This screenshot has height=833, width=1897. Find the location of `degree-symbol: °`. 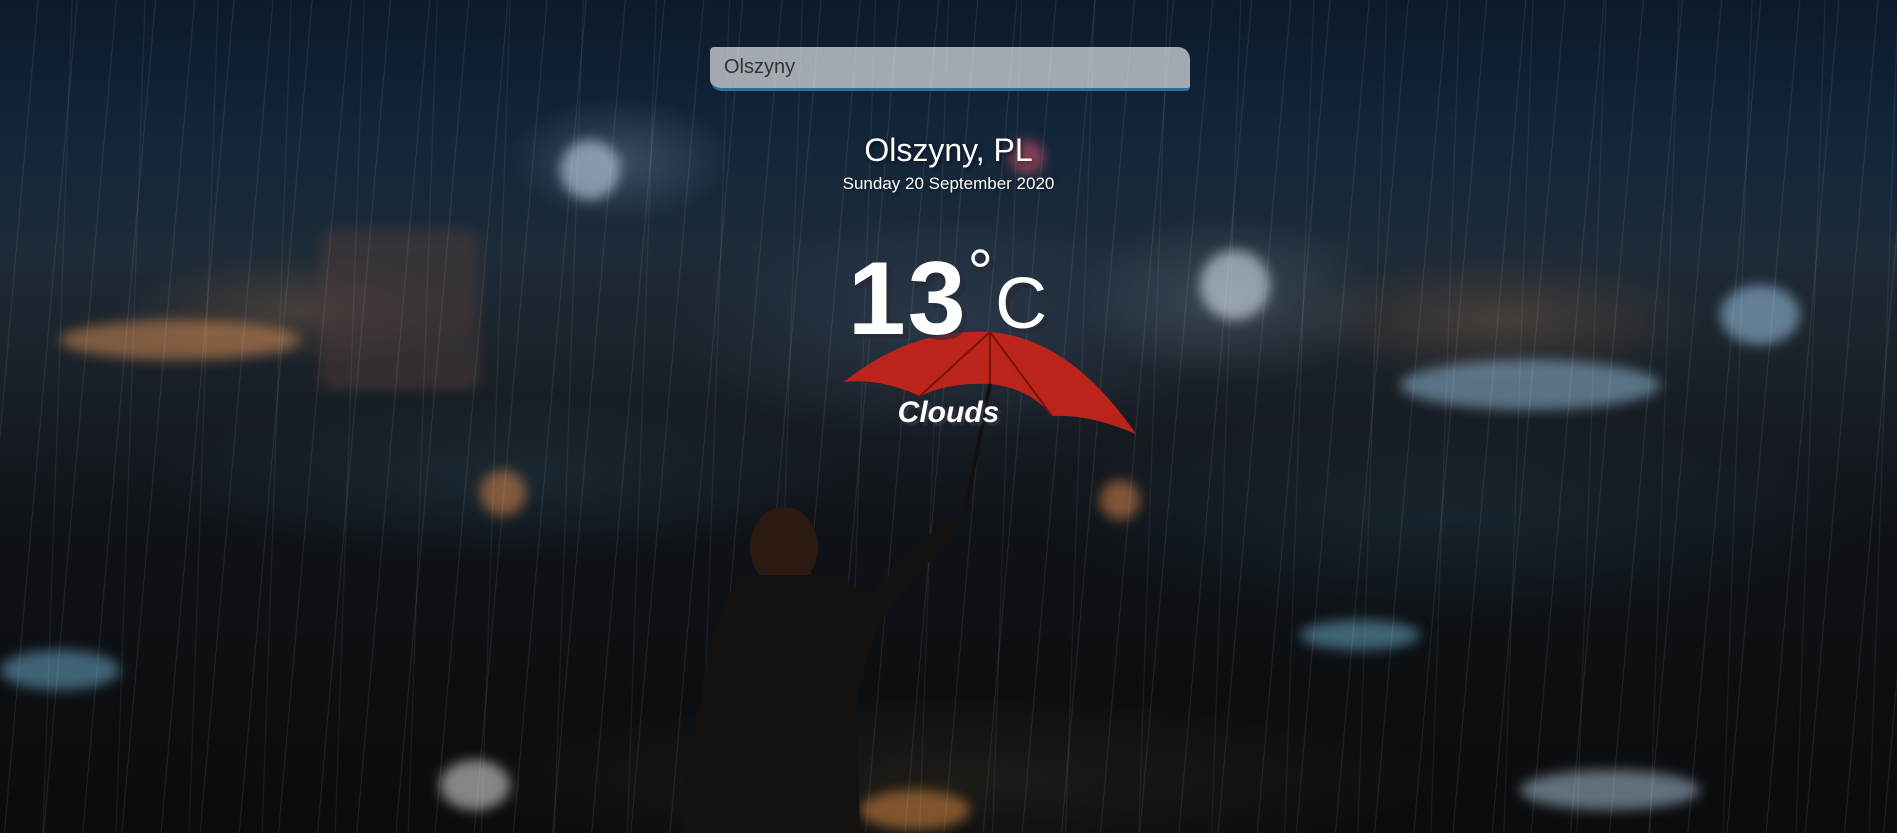

degree-symbol: ° is located at coordinates (981, 272).